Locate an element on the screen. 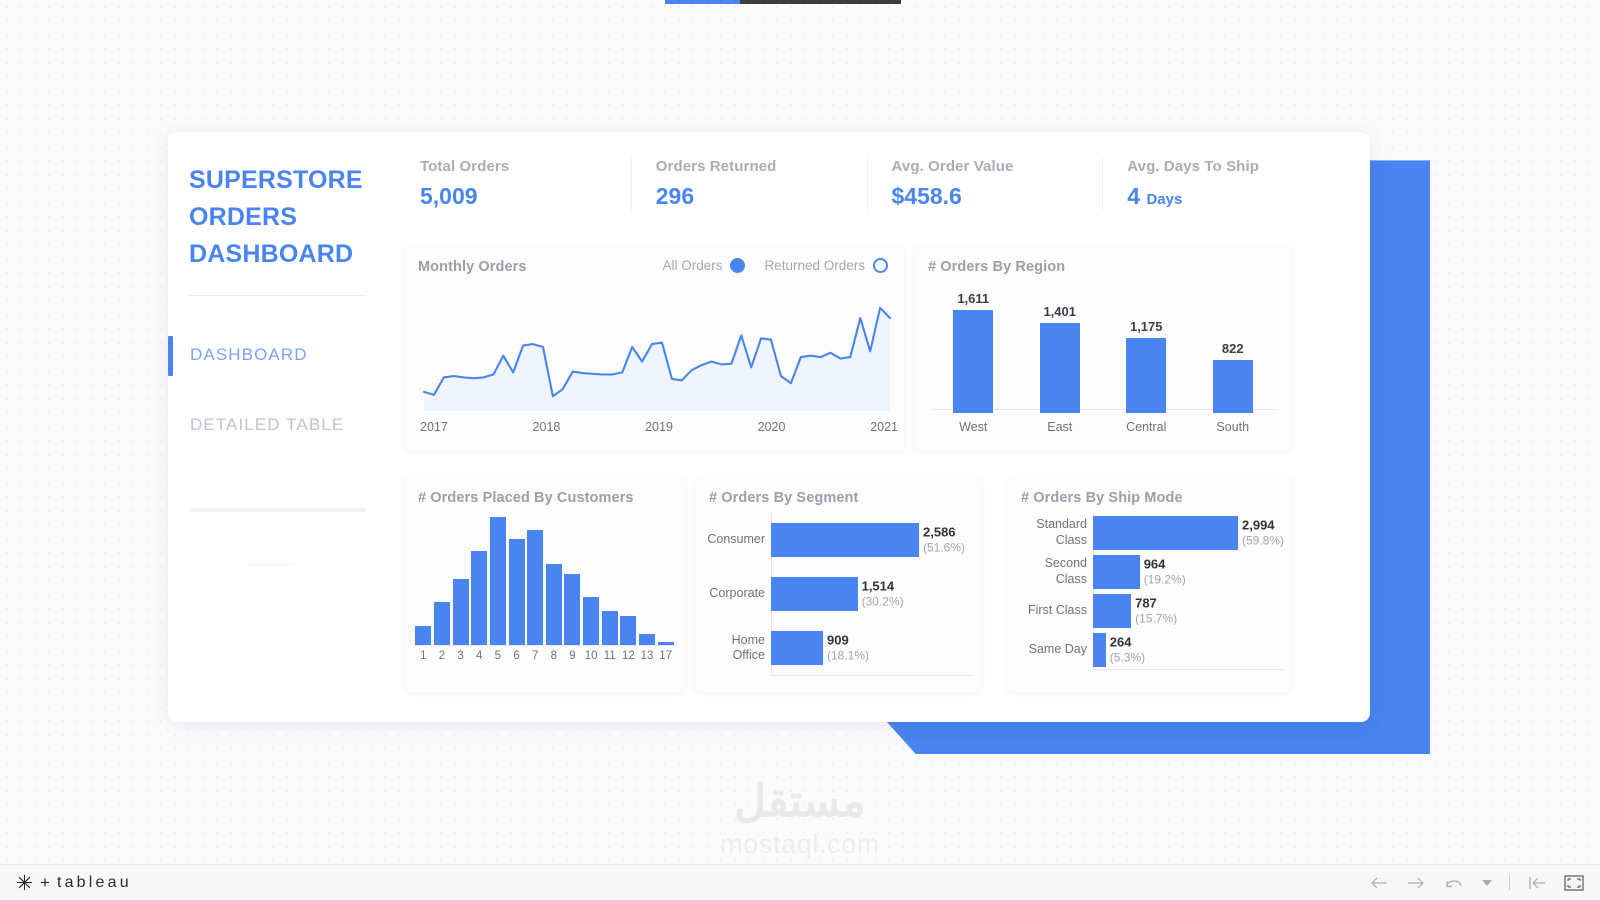 Image resolution: width=1600 pixels, height=900 pixels. customer-bar-label: 3 is located at coordinates (460, 656).